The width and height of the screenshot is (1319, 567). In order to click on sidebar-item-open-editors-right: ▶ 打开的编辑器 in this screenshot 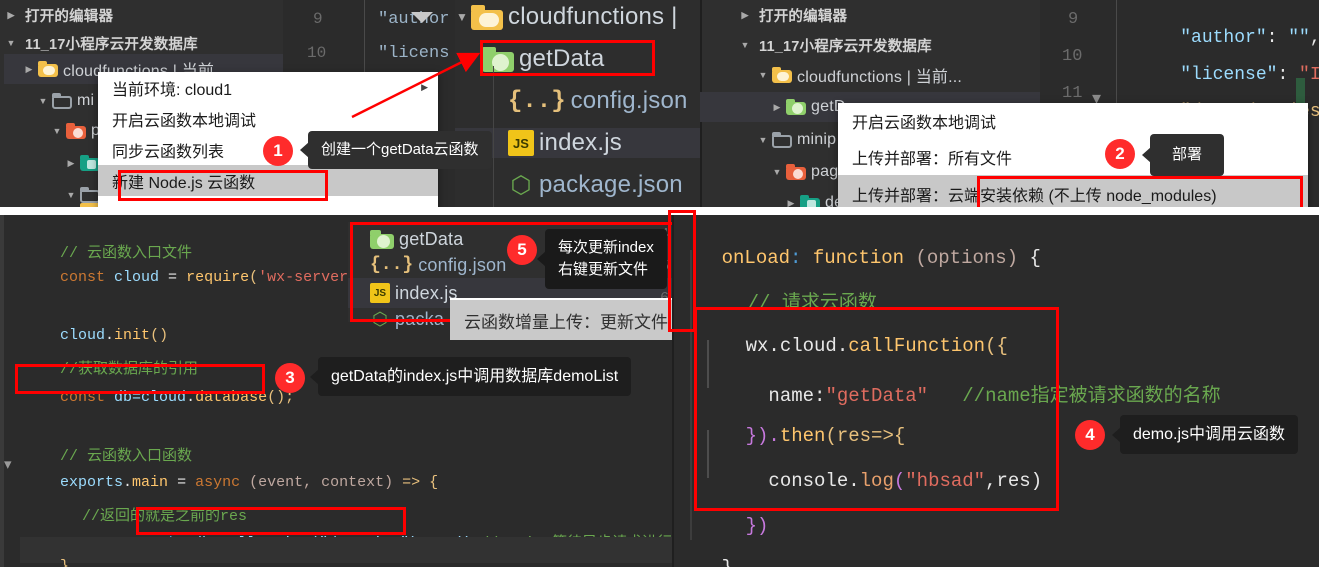, I will do `click(792, 15)`.